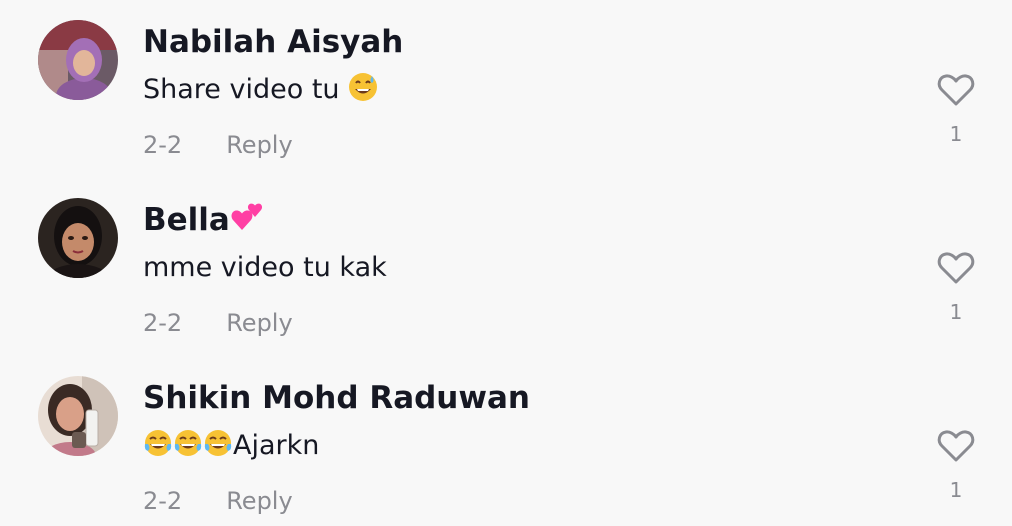 Image resolution: width=1012 pixels, height=526 pixels. I want to click on comment-text-content: Share video tu, so click(241, 89).